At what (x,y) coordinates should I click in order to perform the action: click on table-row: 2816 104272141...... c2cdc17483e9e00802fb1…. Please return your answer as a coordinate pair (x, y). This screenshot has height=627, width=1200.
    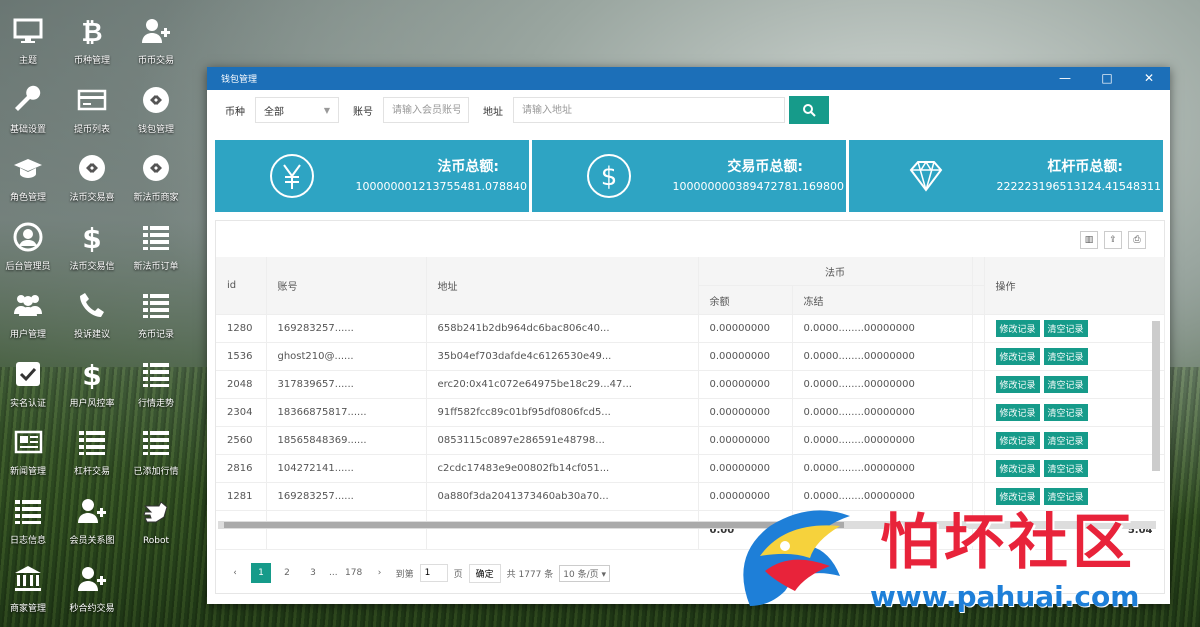
    Looking at the image, I should click on (690, 468).